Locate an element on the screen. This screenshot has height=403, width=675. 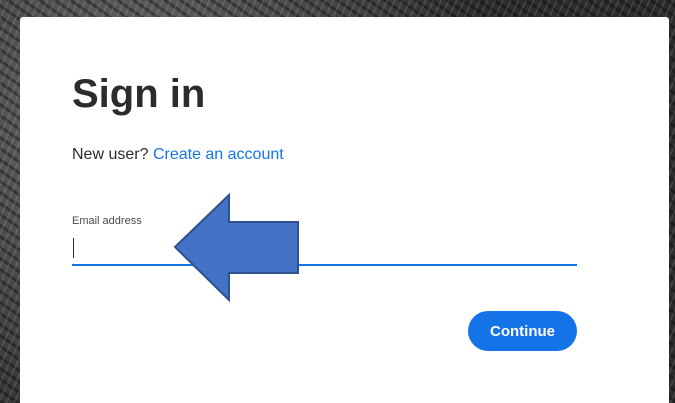
email-field is located at coordinates (324, 250).